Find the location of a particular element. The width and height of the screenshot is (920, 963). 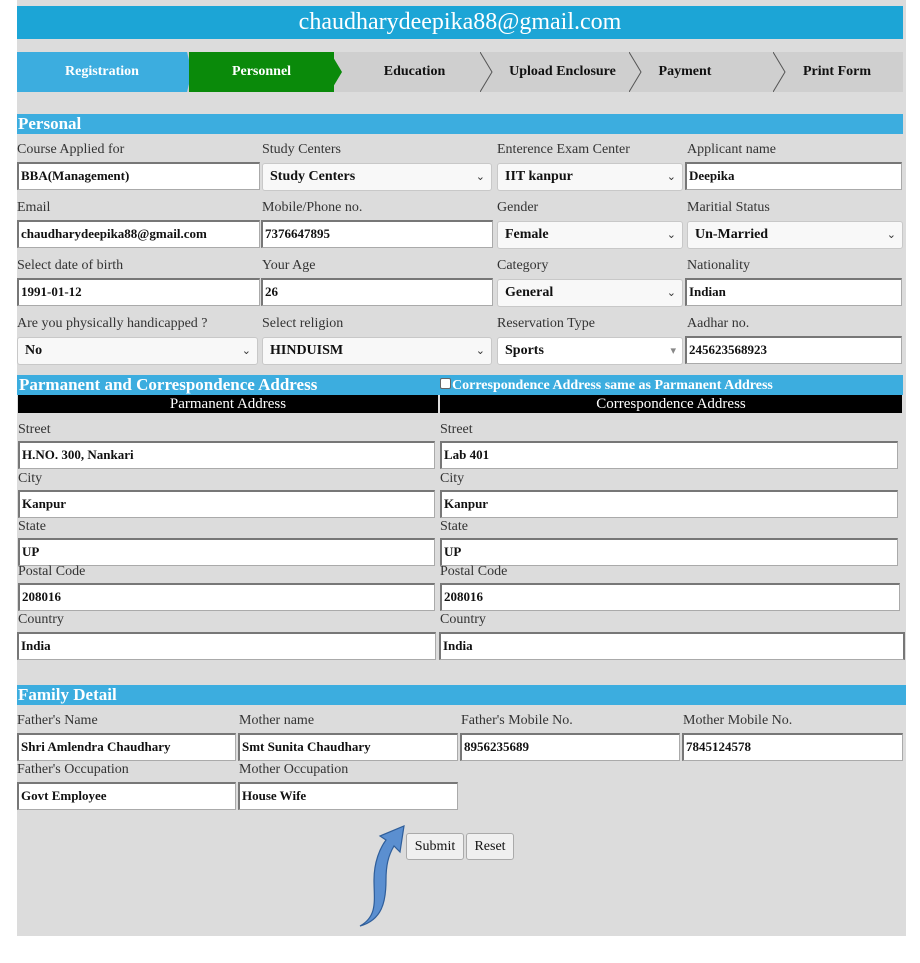

father-name-label: Father's Name is located at coordinates (57, 720).